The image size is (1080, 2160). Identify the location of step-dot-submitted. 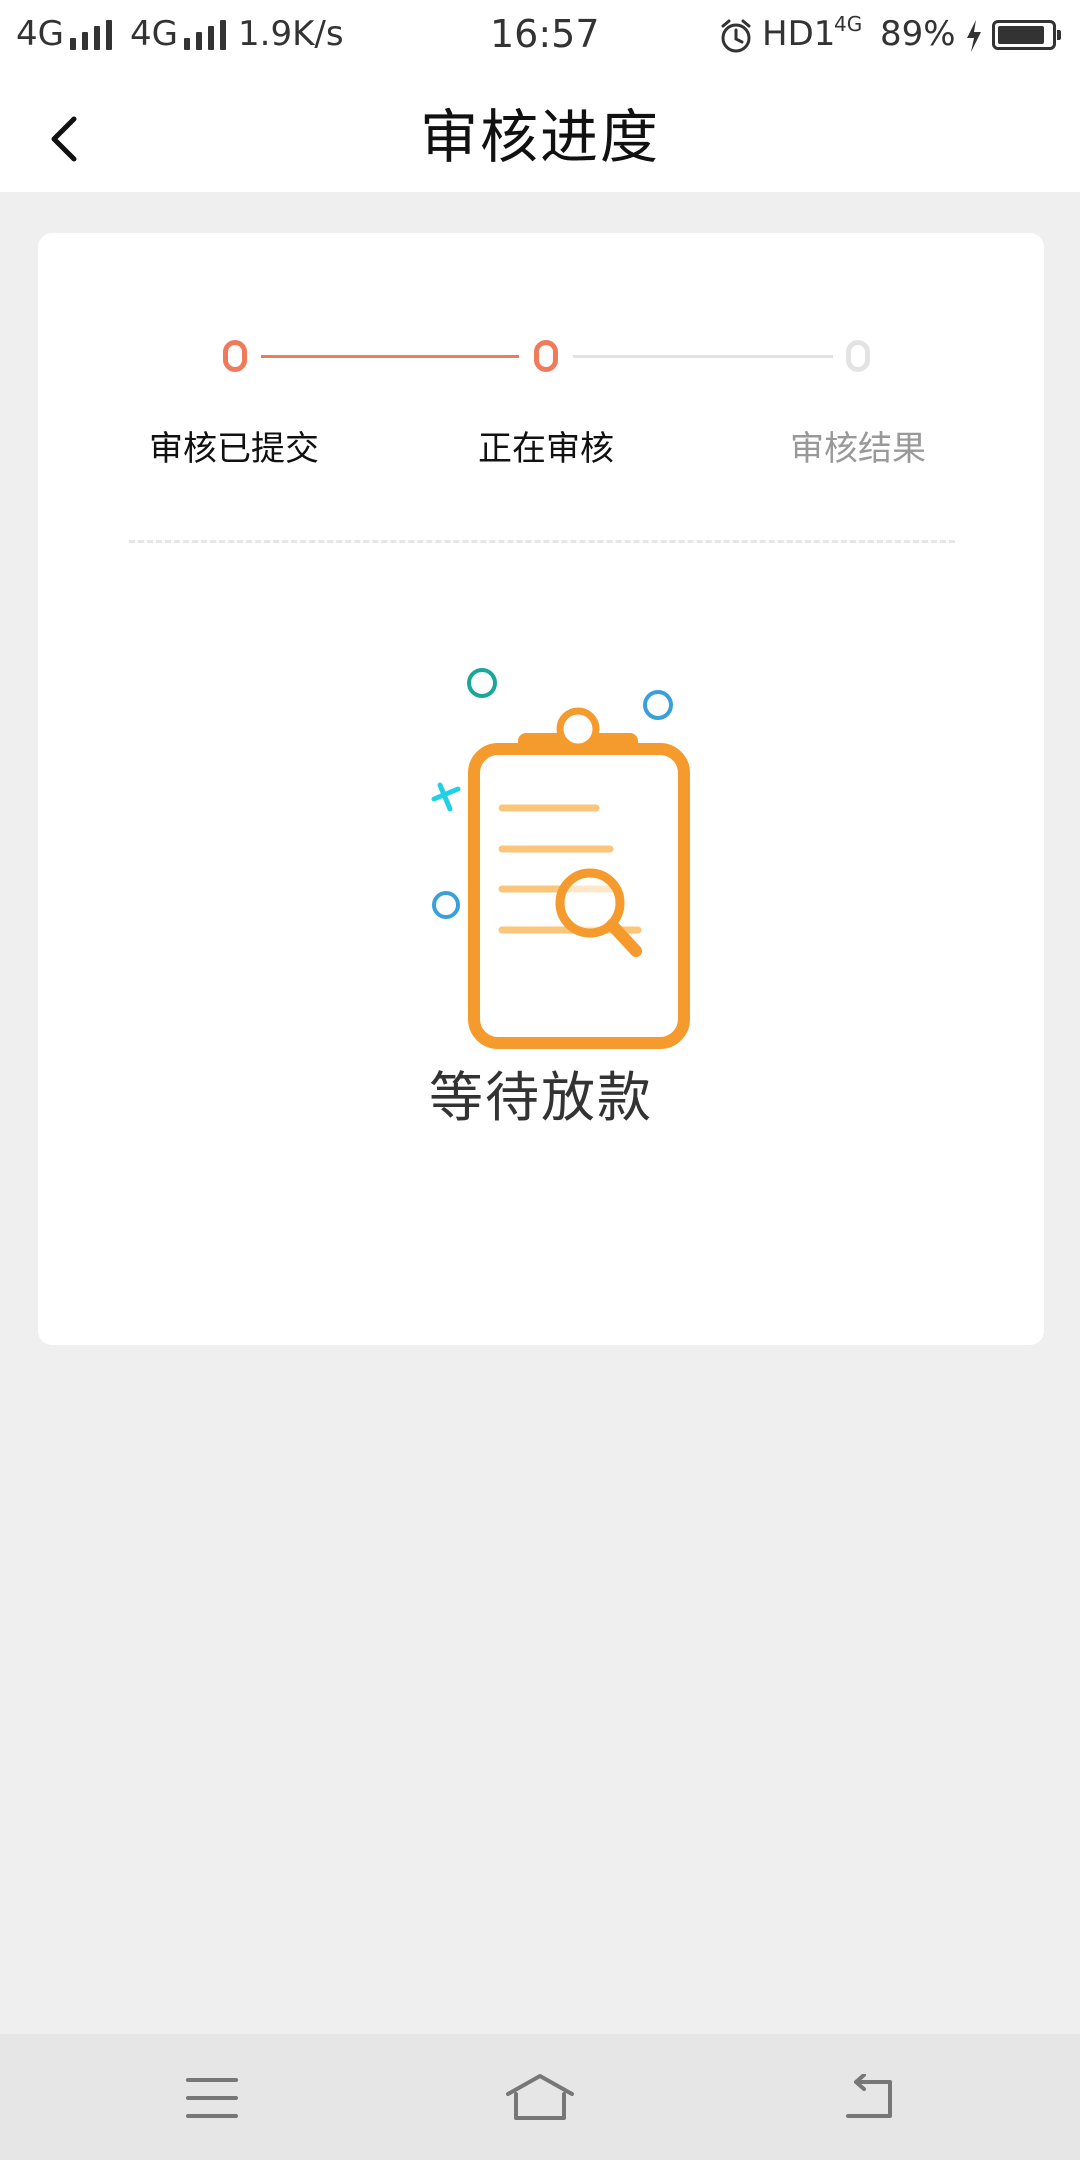
(235, 356).